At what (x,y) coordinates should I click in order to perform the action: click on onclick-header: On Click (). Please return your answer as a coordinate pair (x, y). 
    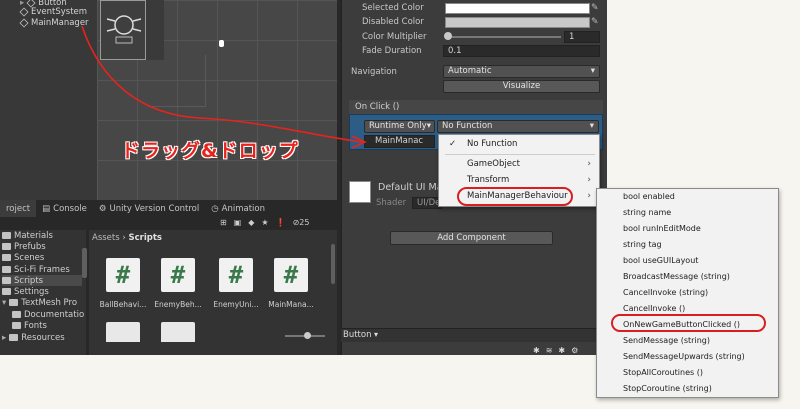
    Looking at the image, I should click on (476, 107).